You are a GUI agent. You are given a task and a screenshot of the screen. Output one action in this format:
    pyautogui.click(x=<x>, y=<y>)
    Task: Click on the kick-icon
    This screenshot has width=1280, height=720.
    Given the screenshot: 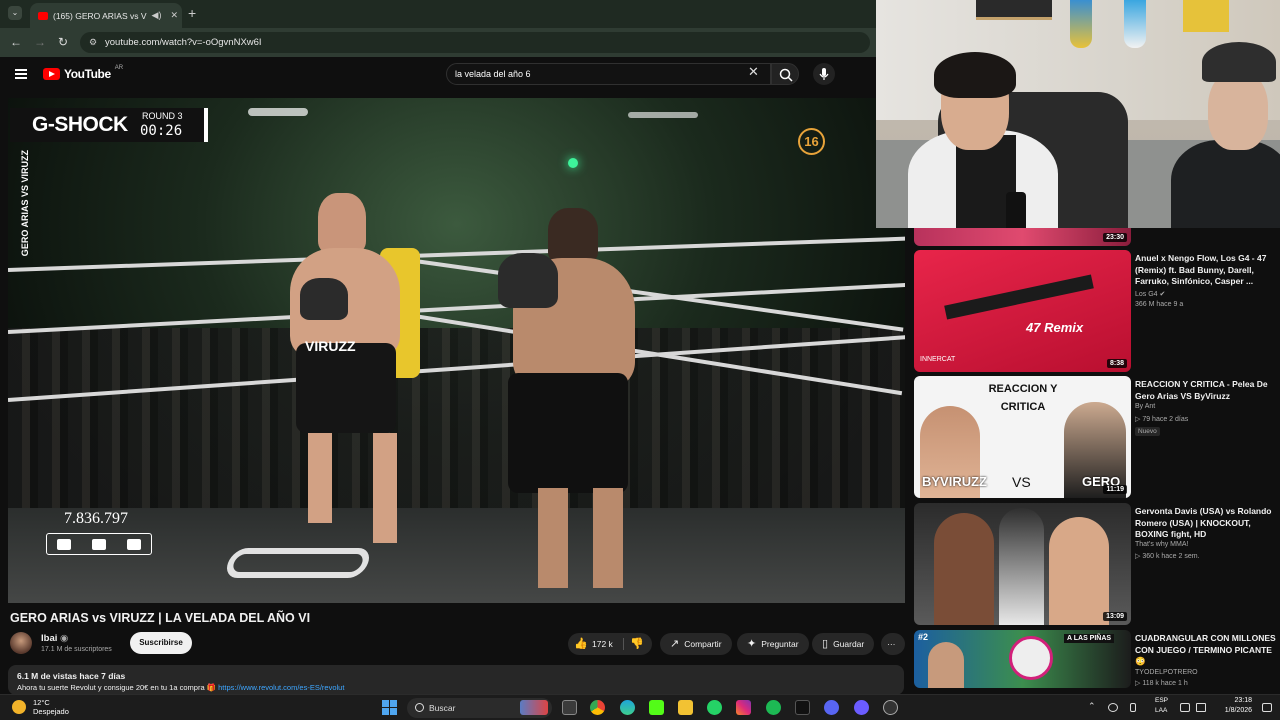 What is the action you would take?
    pyautogui.click(x=656, y=707)
    